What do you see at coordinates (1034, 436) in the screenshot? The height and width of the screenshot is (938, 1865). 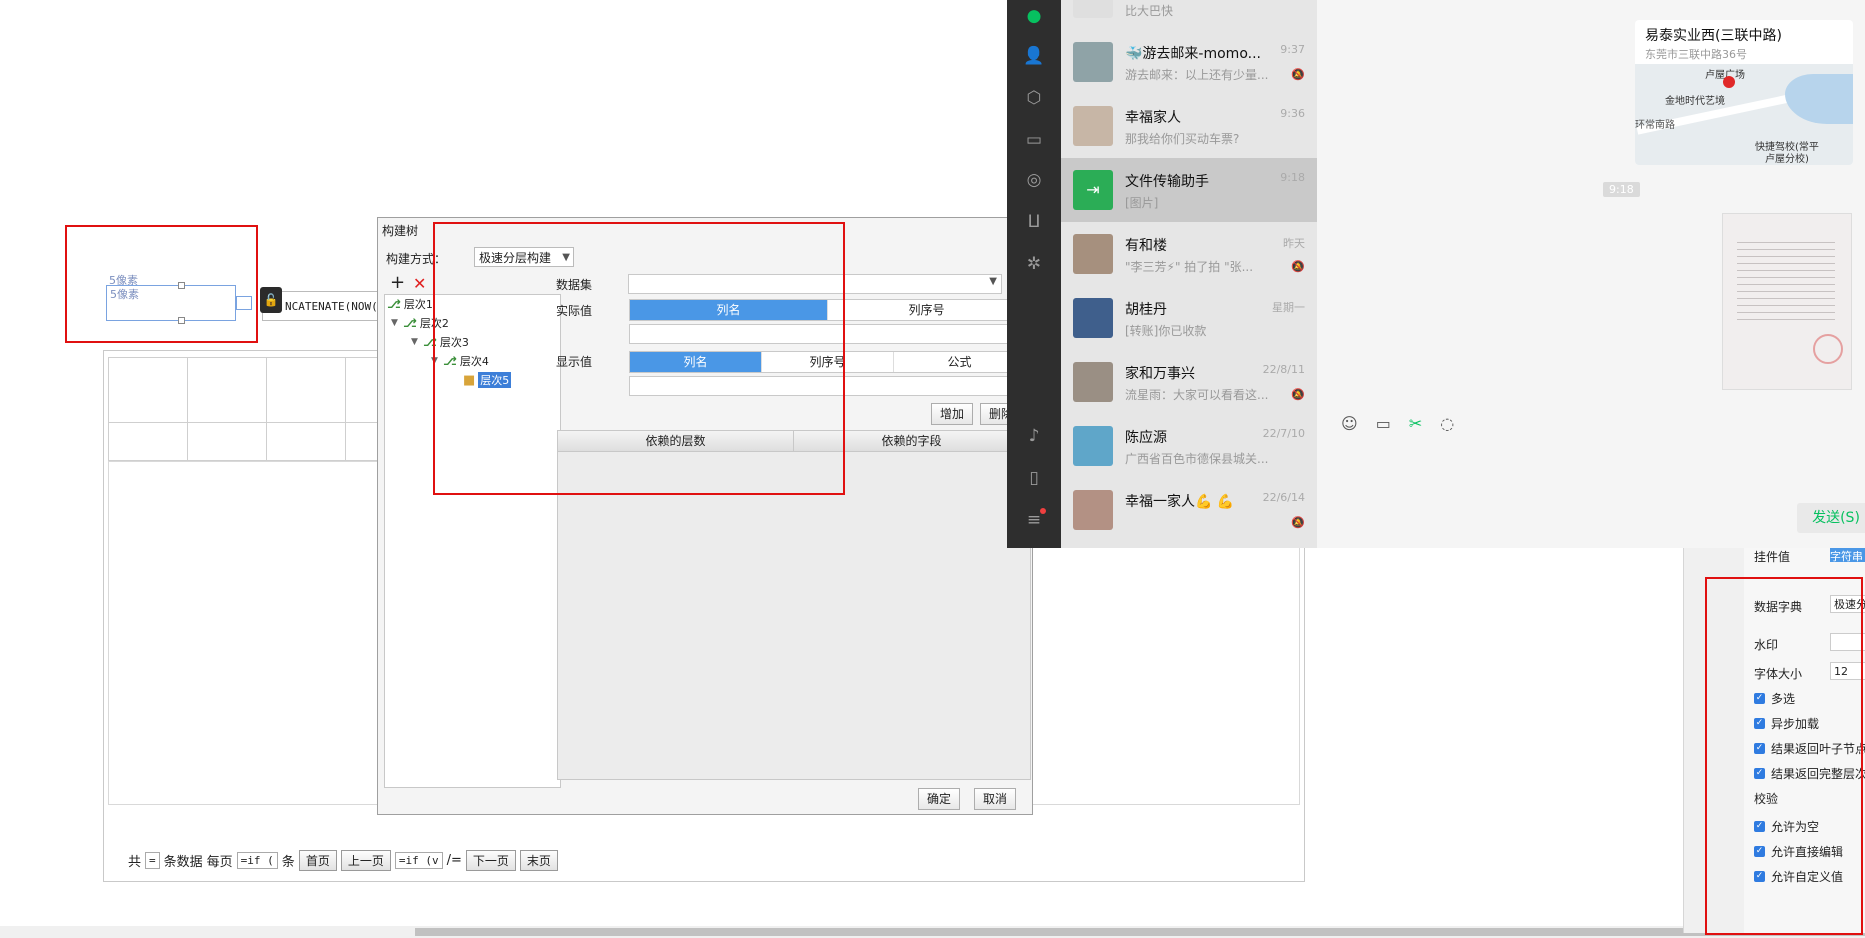 I see `music-icon: ♪` at bounding box center [1034, 436].